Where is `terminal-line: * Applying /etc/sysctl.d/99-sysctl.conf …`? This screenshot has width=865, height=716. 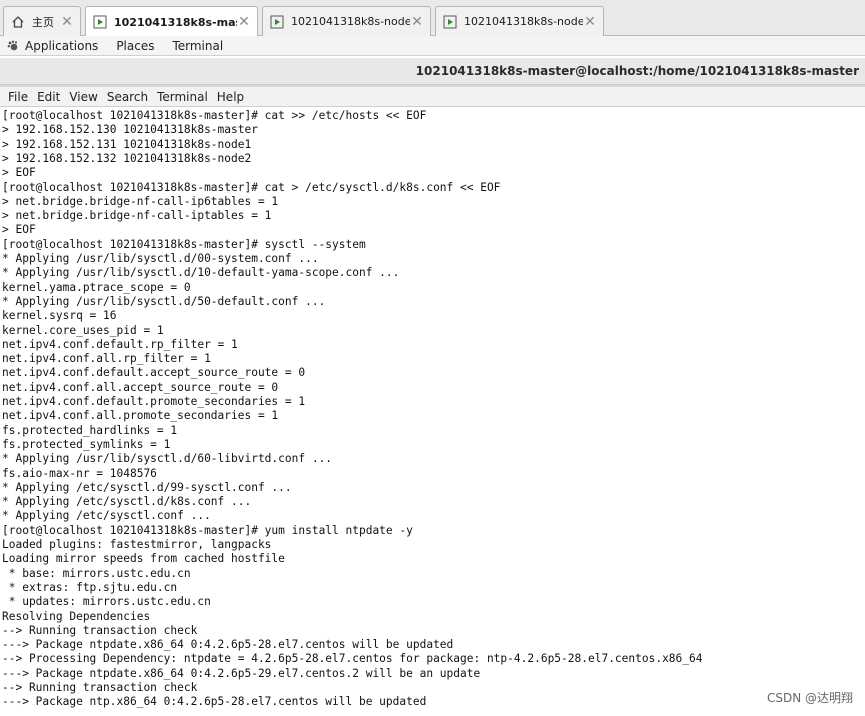
terminal-line: * Applying /etc/sysctl.d/99-sysctl.conf … is located at coordinates (147, 487).